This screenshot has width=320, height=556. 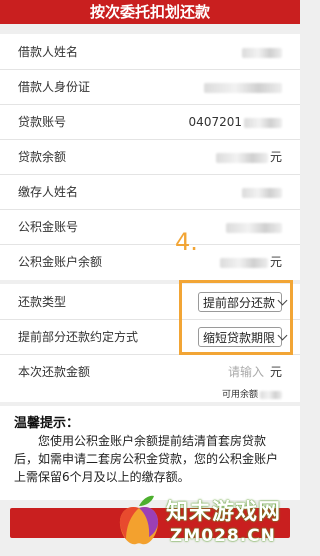 I want to click on depositor-name-row: 缴存人姓名, so click(x=150, y=192).